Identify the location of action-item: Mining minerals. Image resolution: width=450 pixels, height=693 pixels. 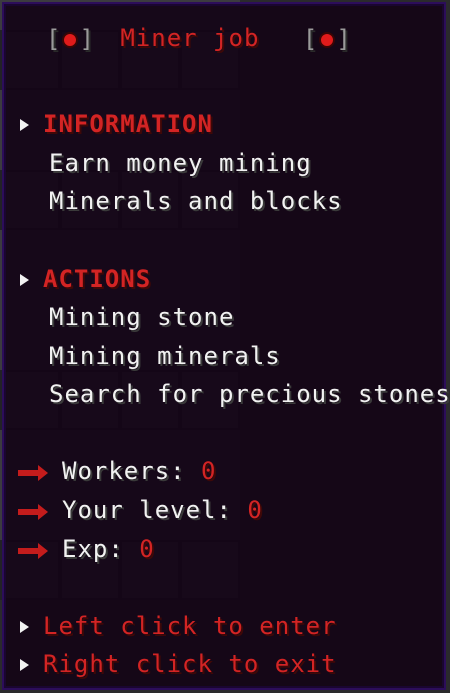
(165, 356).